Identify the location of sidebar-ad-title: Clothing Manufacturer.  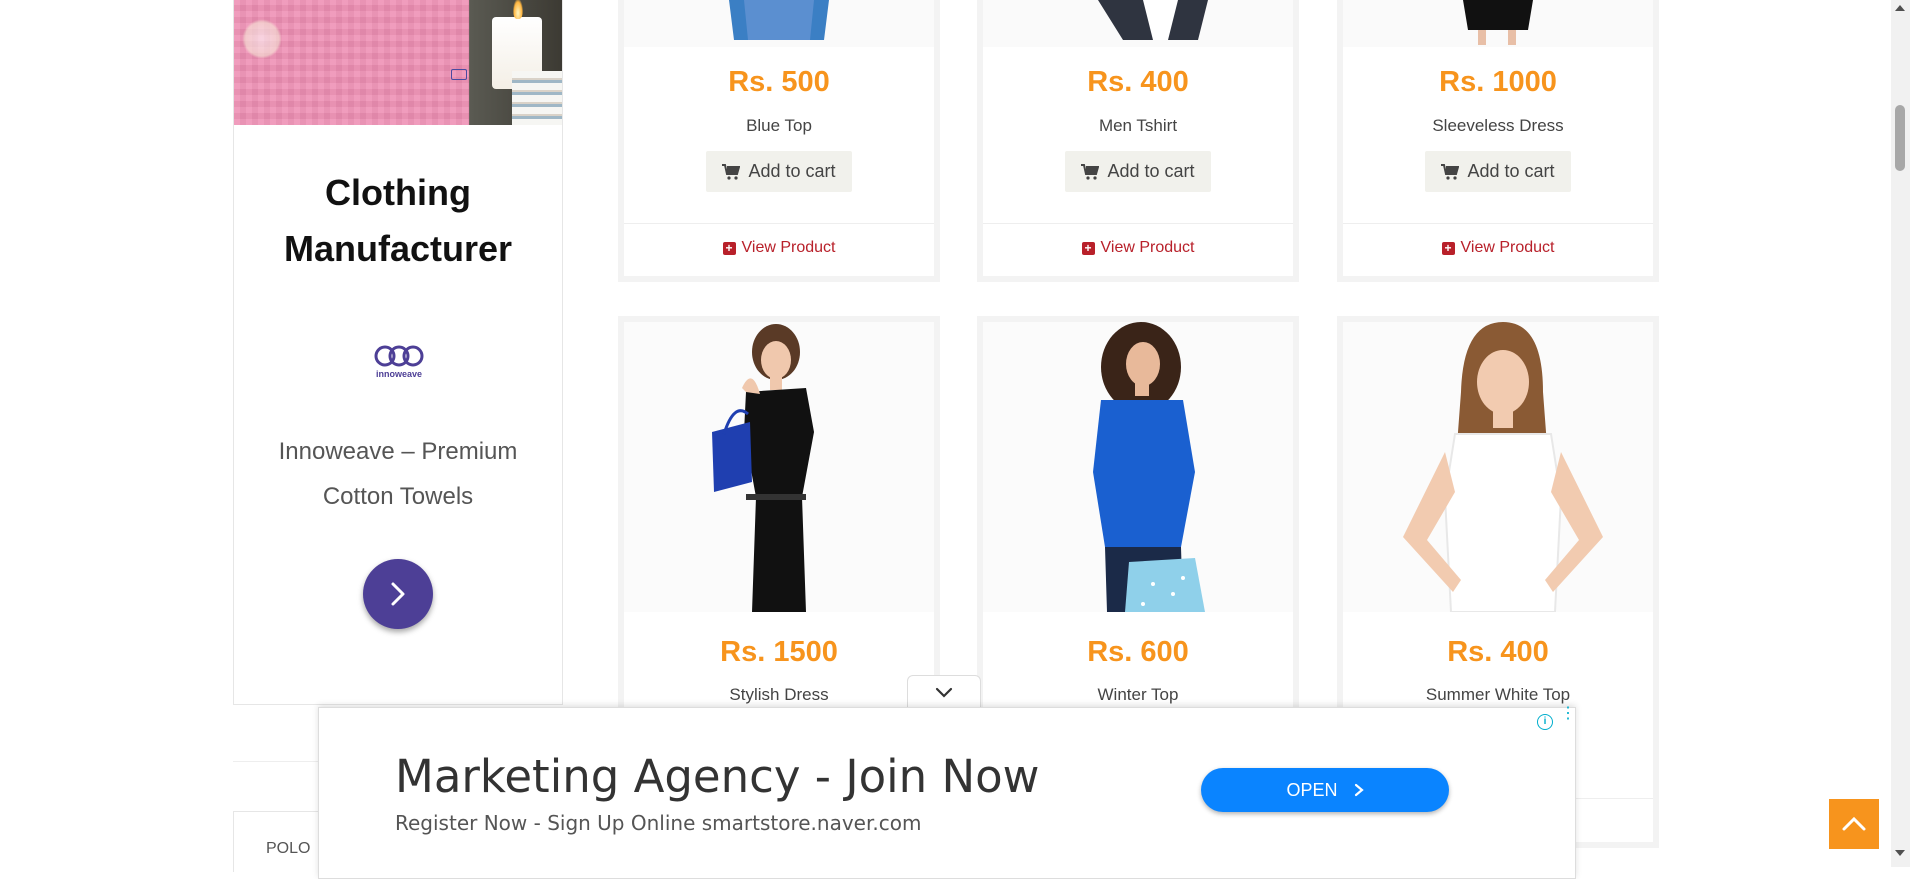
(398, 220).